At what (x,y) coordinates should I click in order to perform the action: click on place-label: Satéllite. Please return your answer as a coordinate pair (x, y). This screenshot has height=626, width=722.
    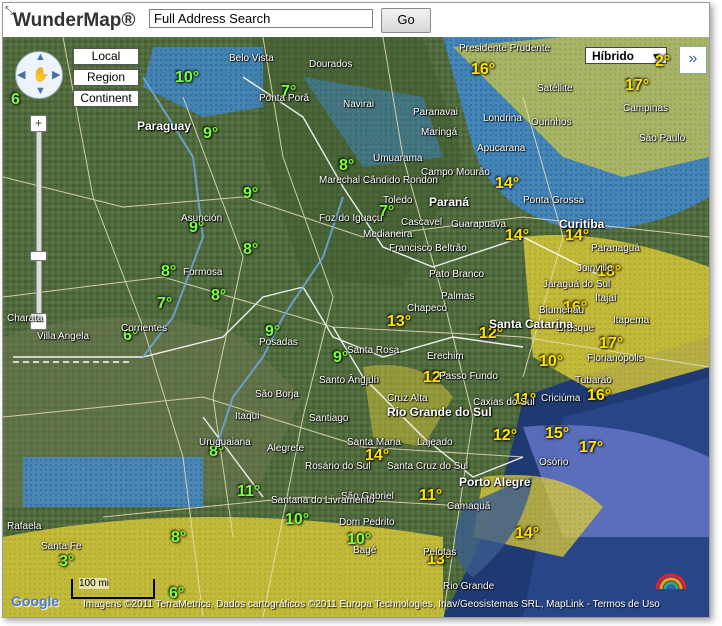
    Looking at the image, I should click on (555, 88).